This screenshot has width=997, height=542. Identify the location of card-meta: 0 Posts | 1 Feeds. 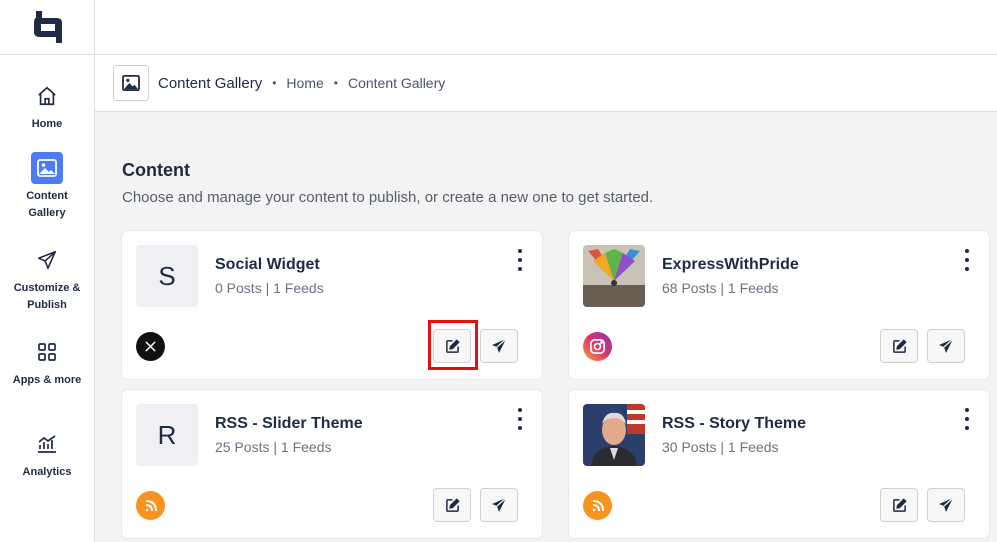
(269, 288).